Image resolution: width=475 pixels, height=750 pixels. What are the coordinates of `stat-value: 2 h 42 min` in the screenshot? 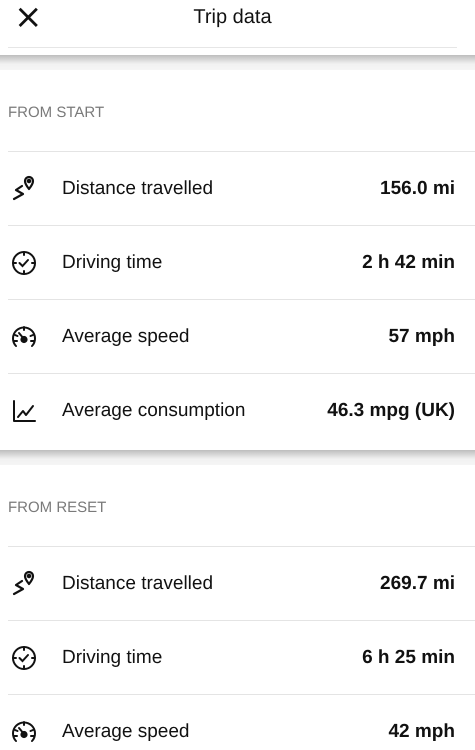 It's located at (408, 263).